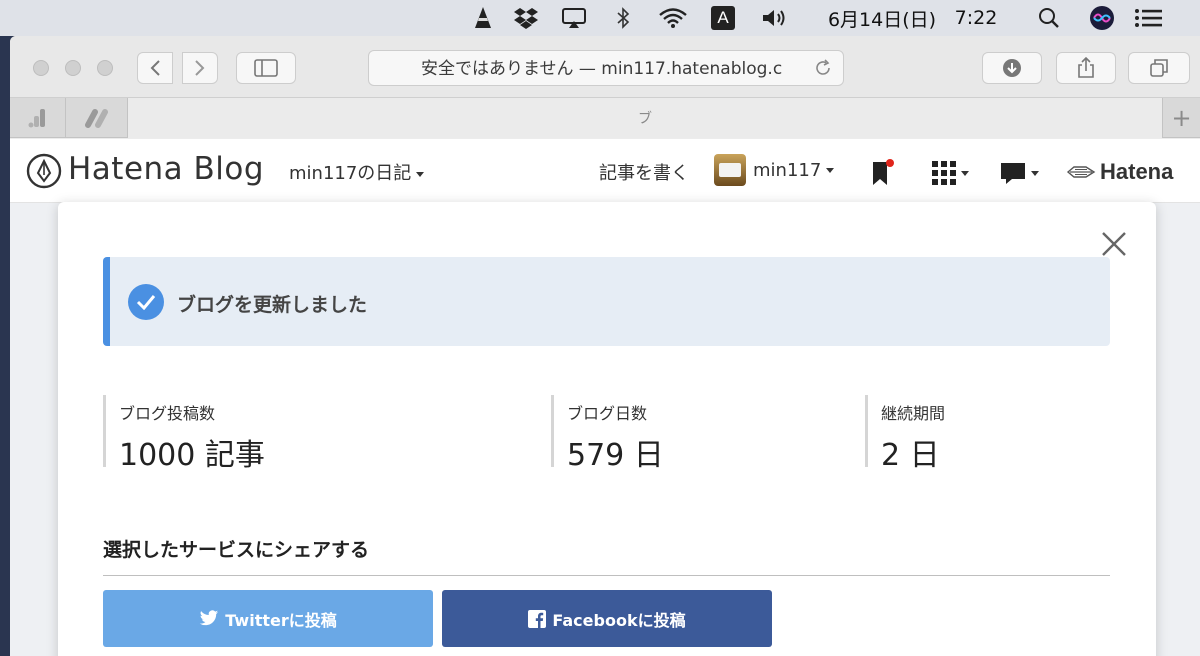 Image resolution: width=1200 pixels, height=656 pixels. Describe the element at coordinates (184, 434) in the screenshot. I see `stat-post-count: ブログ投稿数 1000 記事` at that location.